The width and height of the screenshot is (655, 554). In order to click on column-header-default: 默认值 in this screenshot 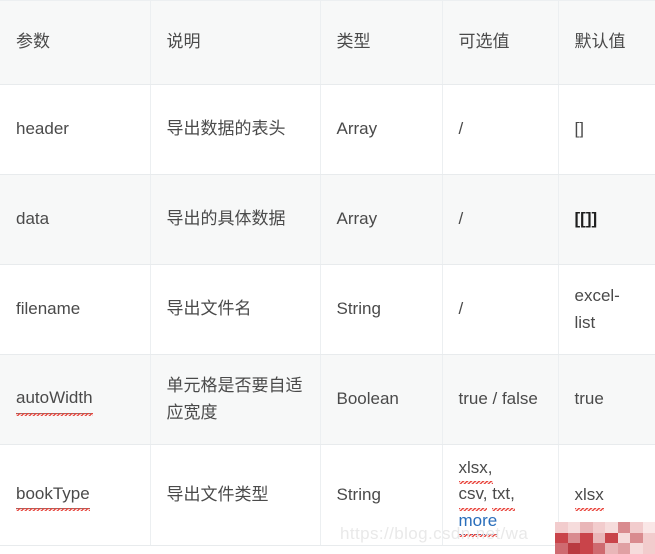, I will do `click(606, 42)`.